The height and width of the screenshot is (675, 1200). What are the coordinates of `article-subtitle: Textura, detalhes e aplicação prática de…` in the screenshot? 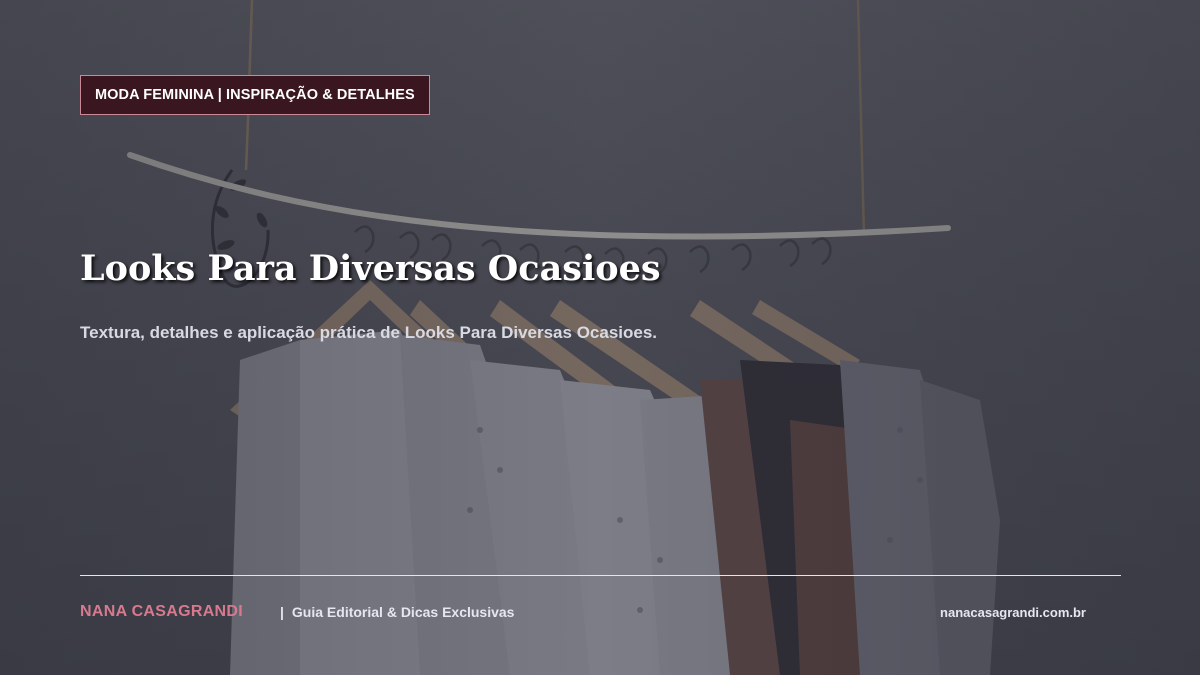 It's located at (369, 332).